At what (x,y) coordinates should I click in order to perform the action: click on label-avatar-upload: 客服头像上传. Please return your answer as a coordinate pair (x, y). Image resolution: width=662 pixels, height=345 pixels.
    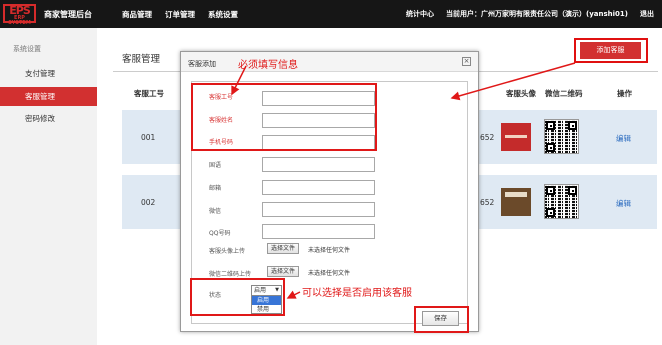
    Looking at the image, I should click on (227, 251).